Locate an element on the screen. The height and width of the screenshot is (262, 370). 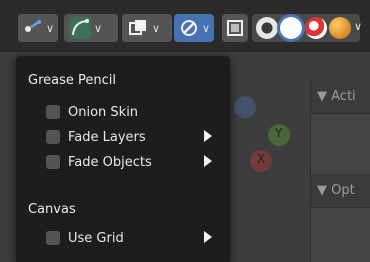
snap-curve-icon is located at coordinates (80, 28).